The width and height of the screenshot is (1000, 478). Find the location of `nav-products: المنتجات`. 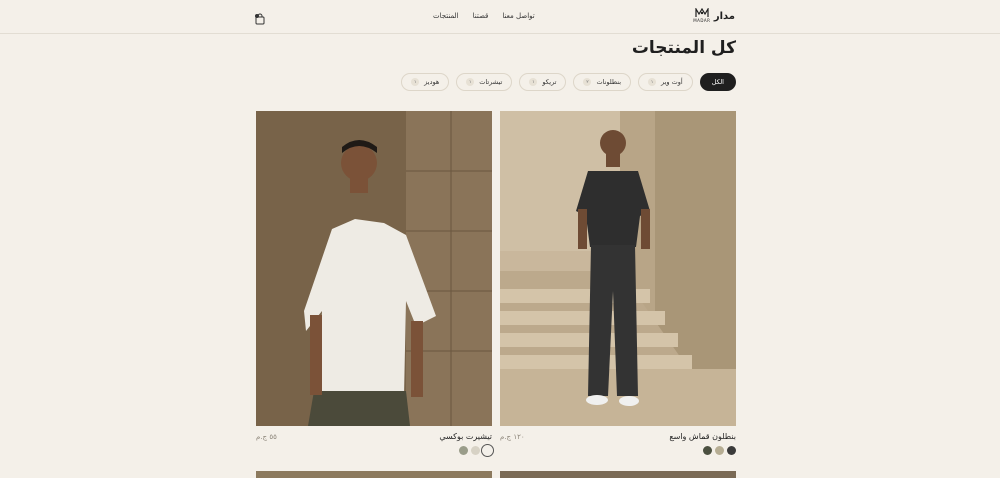

nav-products: المنتجات is located at coordinates (446, 16).